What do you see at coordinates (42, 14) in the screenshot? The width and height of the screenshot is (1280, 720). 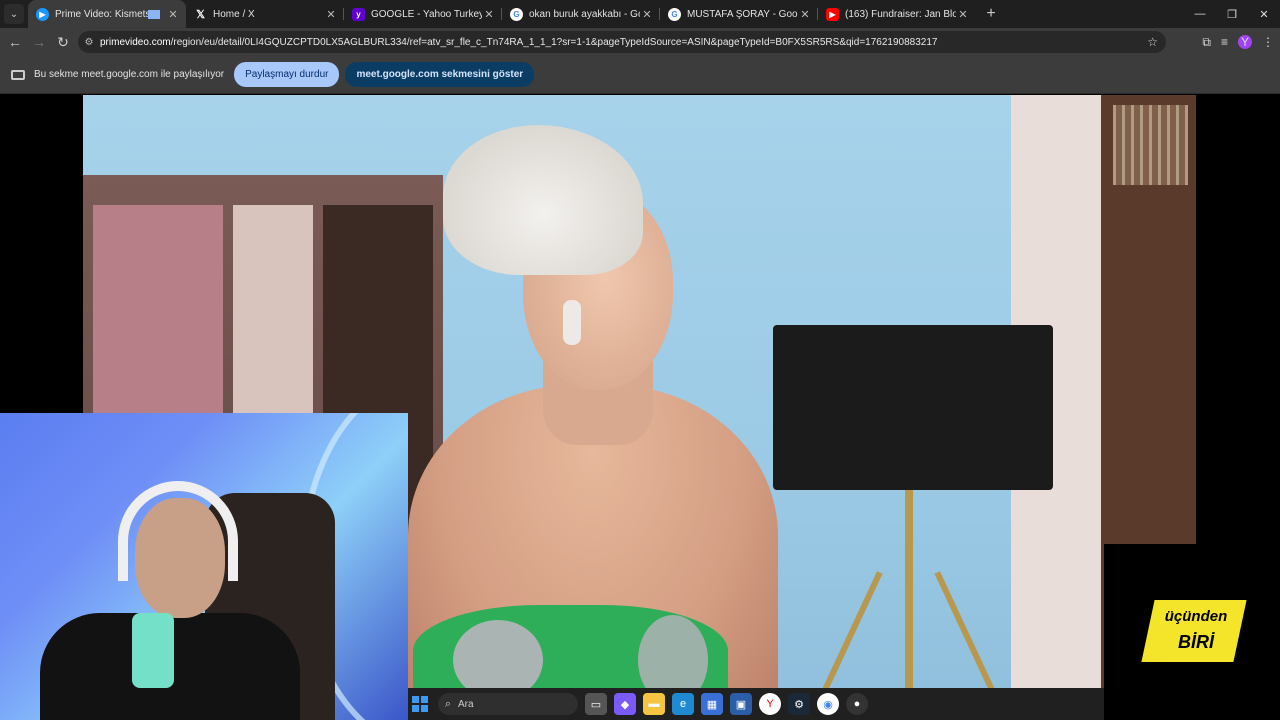 I see `prime-video-icon: ▶` at bounding box center [42, 14].